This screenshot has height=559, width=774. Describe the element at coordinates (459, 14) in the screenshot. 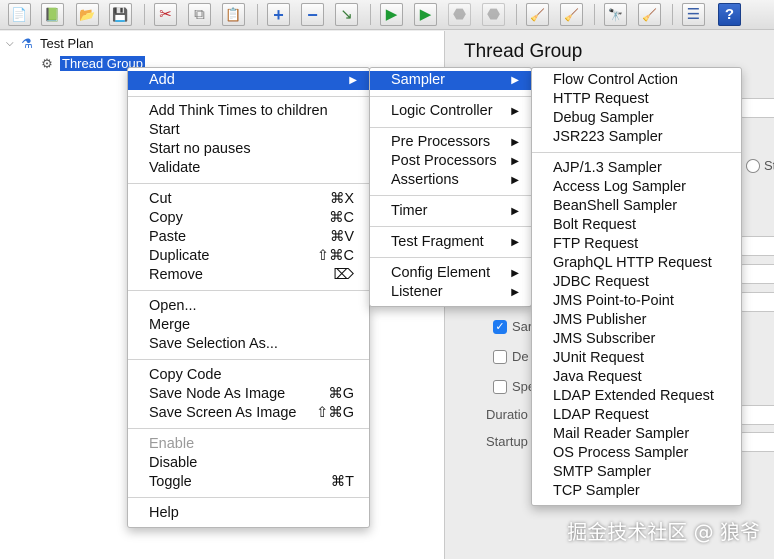

I see `stop-icon: ⬣` at that location.